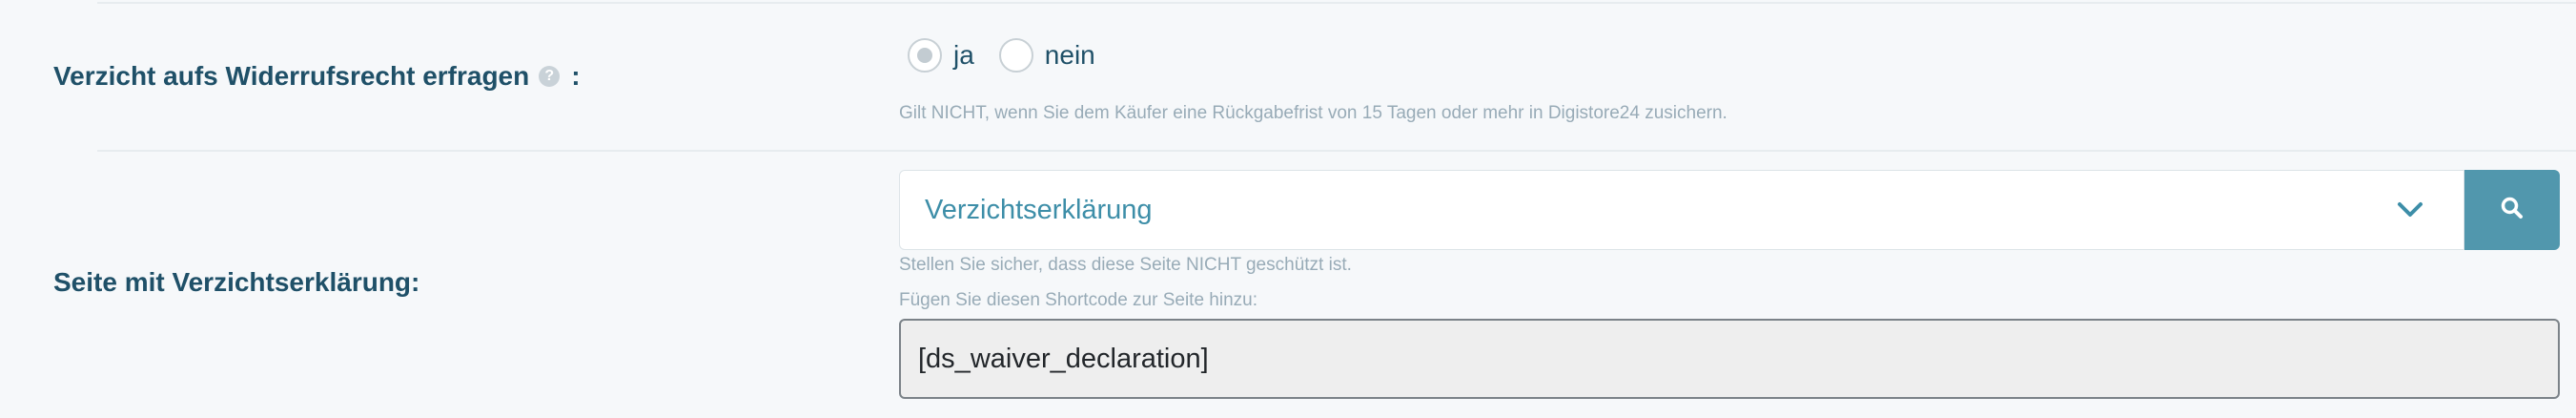  Describe the element at coordinates (1681, 210) in the screenshot. I see `declaration-page-select: Verzichtserklärung` at that location.